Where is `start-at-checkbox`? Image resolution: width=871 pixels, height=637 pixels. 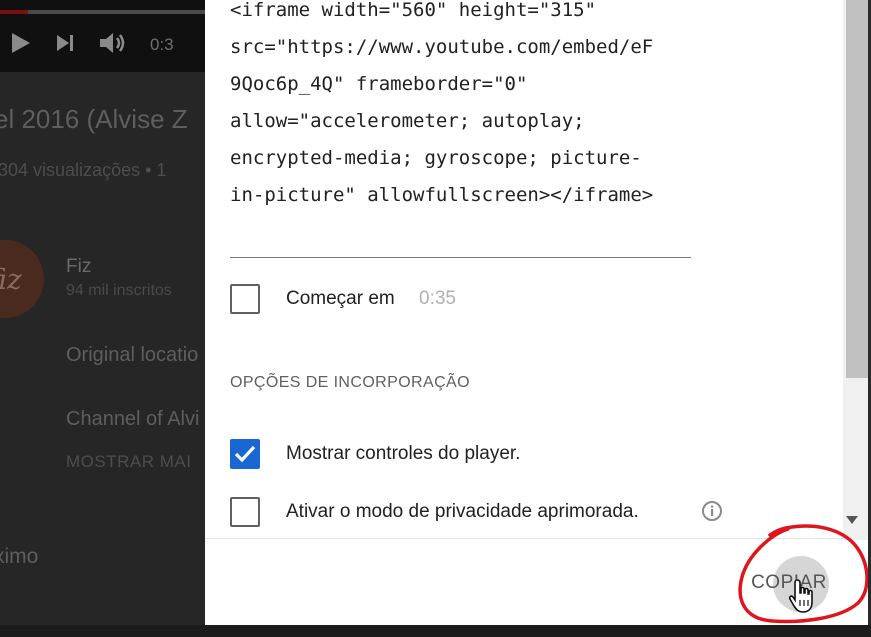
start-at-checkbox is located at coordinates (245, 299).